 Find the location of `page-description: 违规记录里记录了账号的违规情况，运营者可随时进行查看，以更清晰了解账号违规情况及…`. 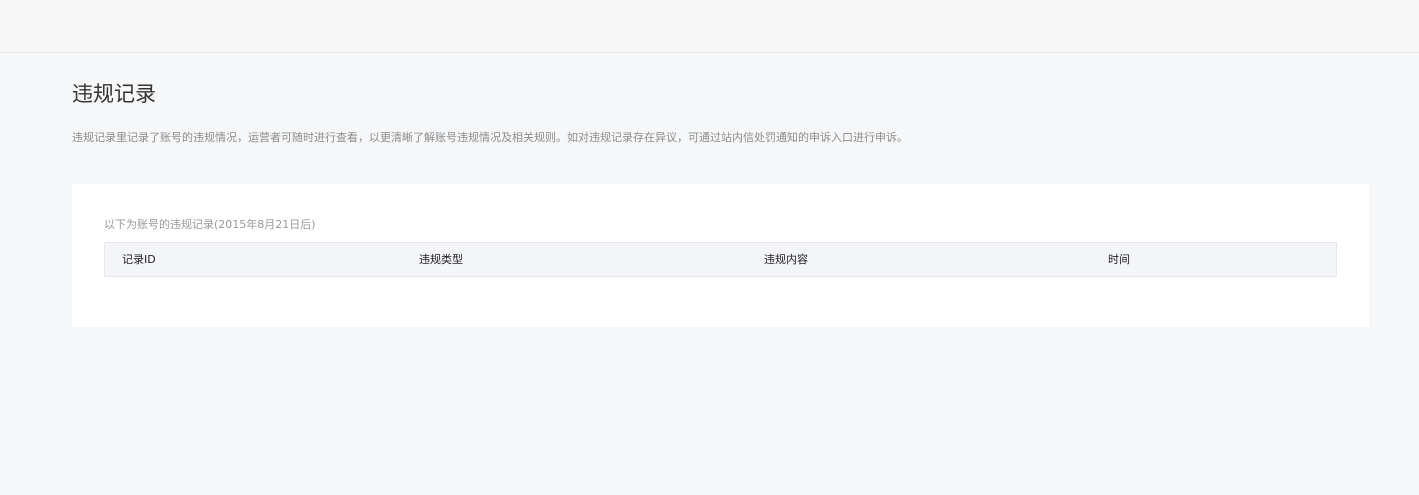

page-description: 违规记录里记录了账号的违规情况，运营者可随时进行查看，以更清晰了解账号违规情况及… is located at coordinates (490, 137).